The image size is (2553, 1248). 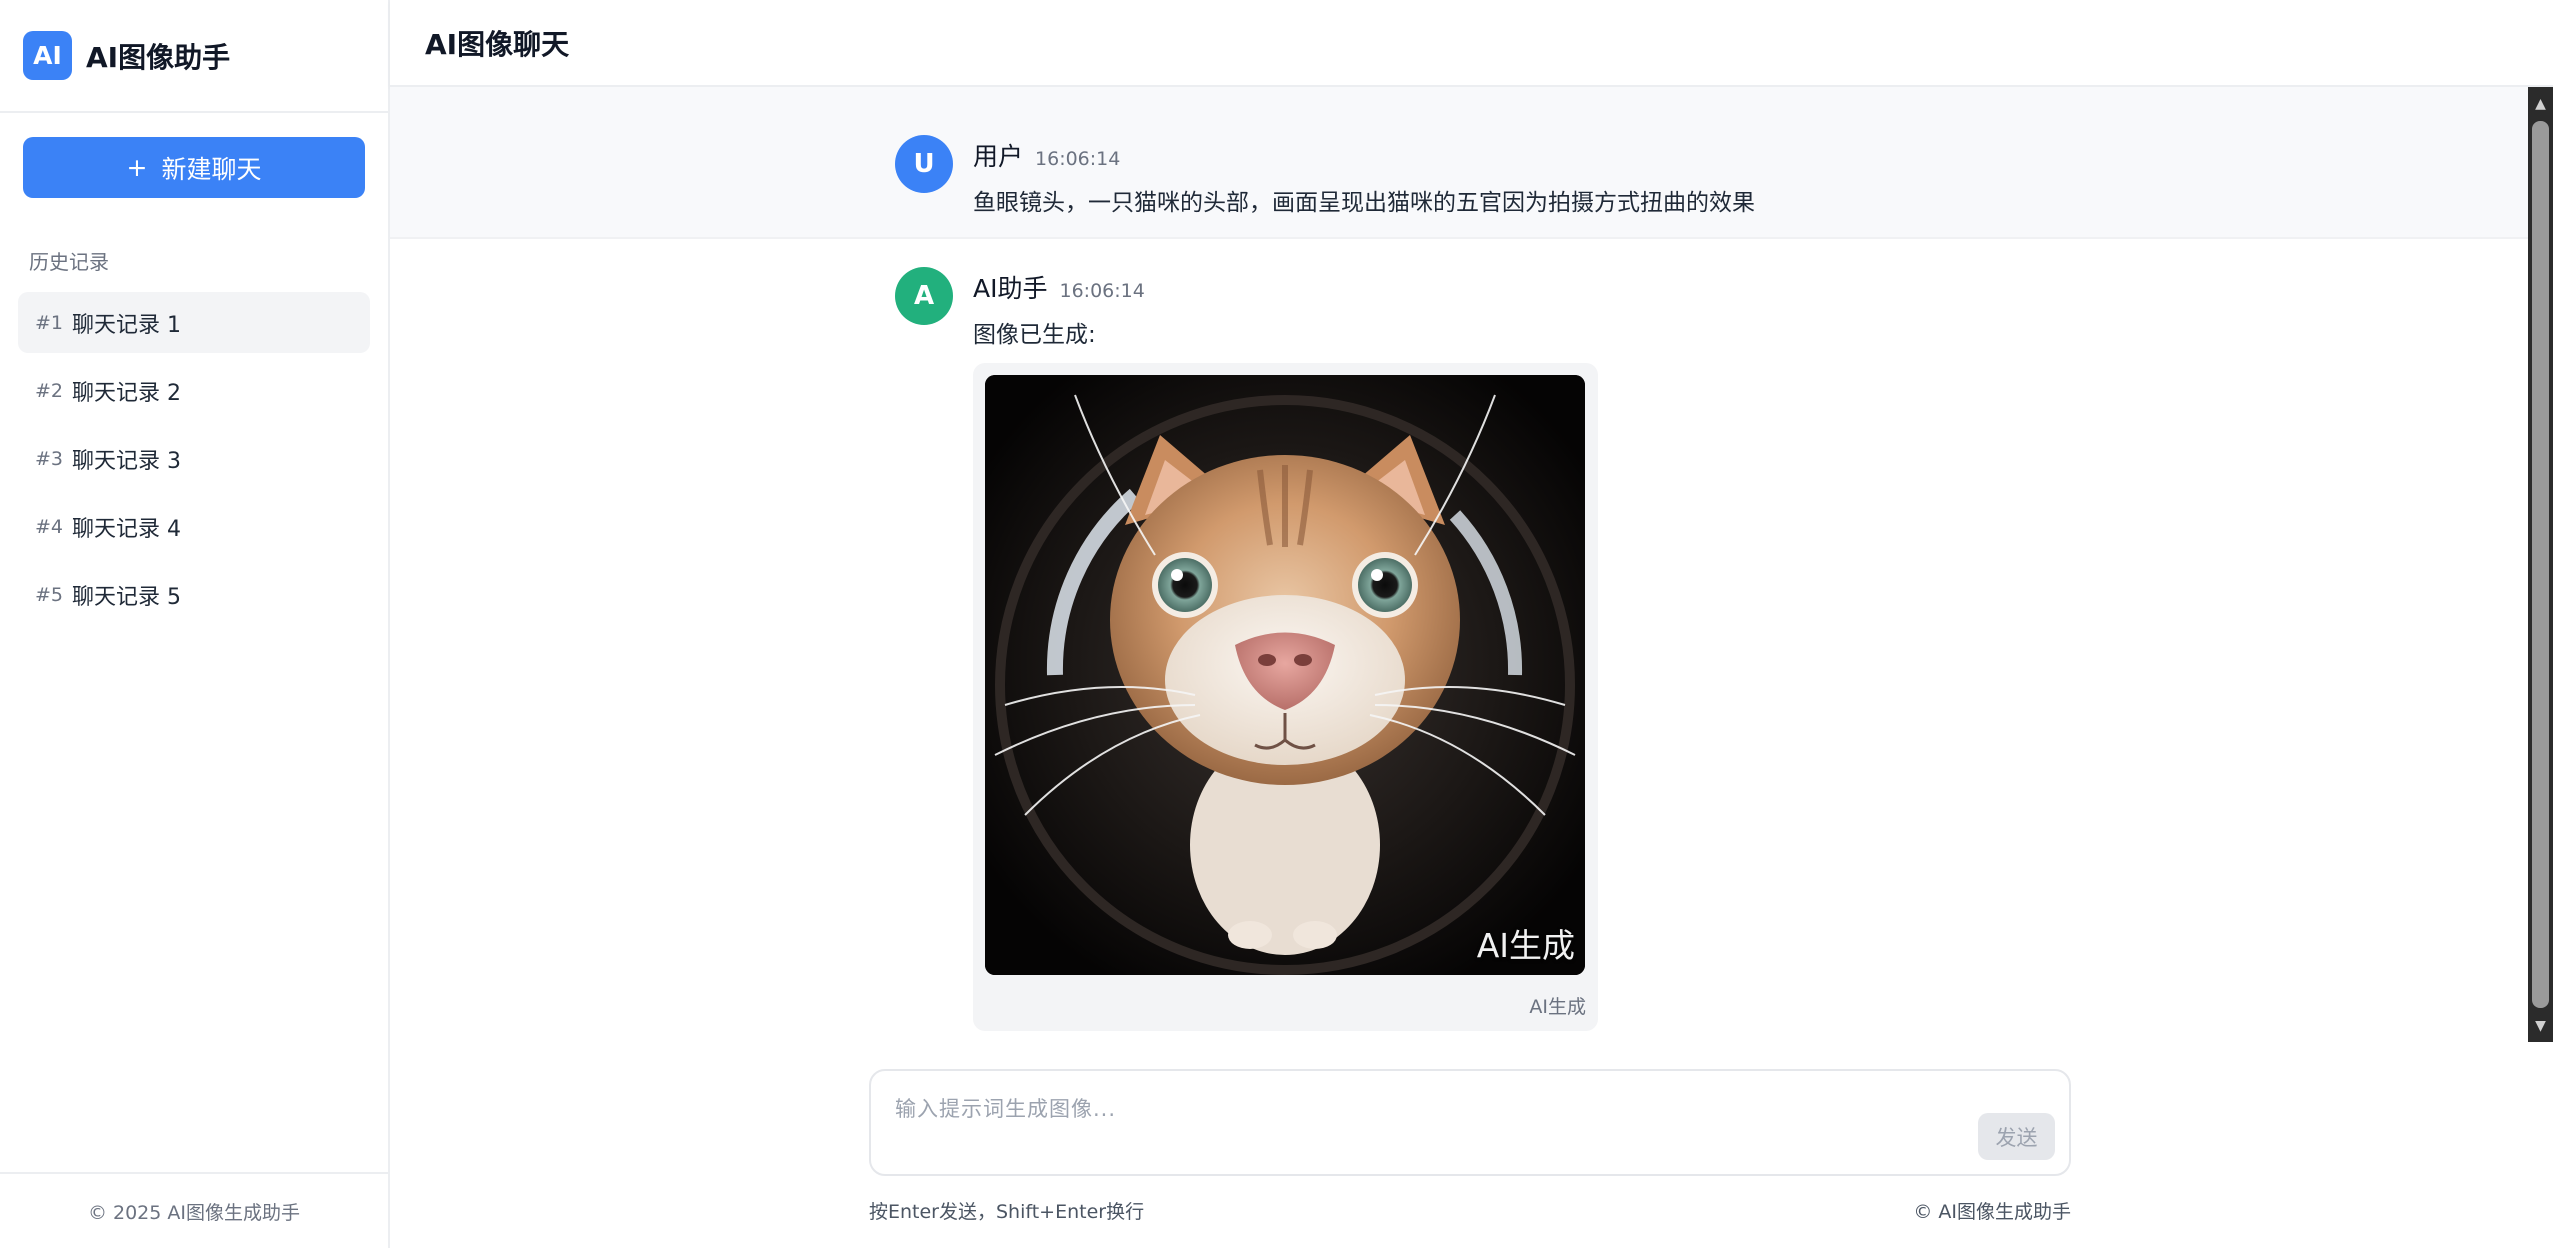 I want to click on history-item-label: 聊天记录 3, so click(x=126, y=461).